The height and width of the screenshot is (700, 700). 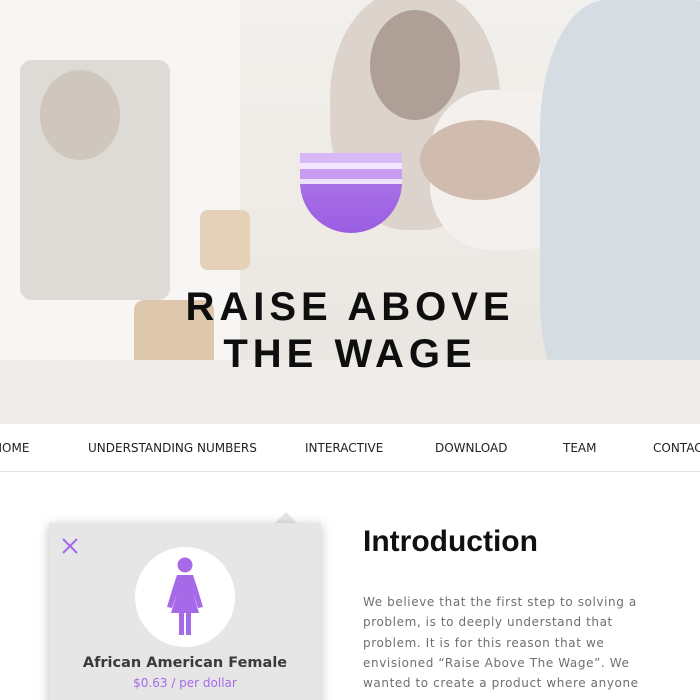 What do you see at coordinates (350, 331) in the screenshot?
I see `hero-title: RAISE ABOVE THE WAGE` at bounding box center [350, 331].